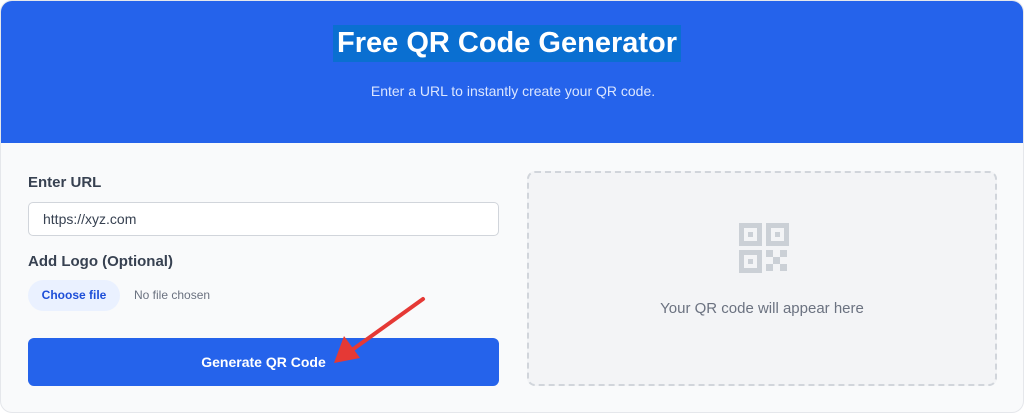 This screenshot has height=413, width=1024. I want to click on qr-placeholder-text: Your QR code will appear here, so click(762, 308).